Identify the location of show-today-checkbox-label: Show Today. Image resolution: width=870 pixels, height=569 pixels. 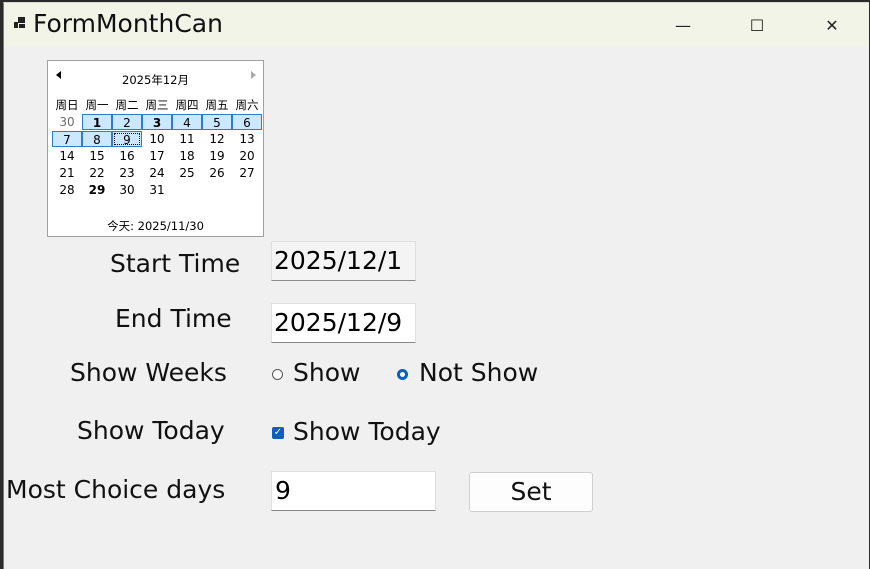
(367, 431).